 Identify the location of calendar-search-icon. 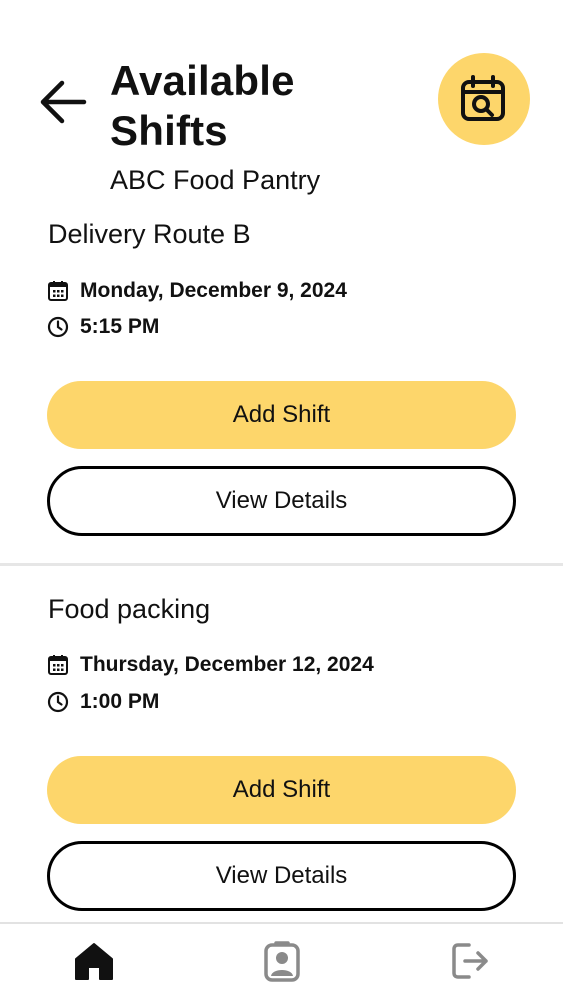
(483, 98).